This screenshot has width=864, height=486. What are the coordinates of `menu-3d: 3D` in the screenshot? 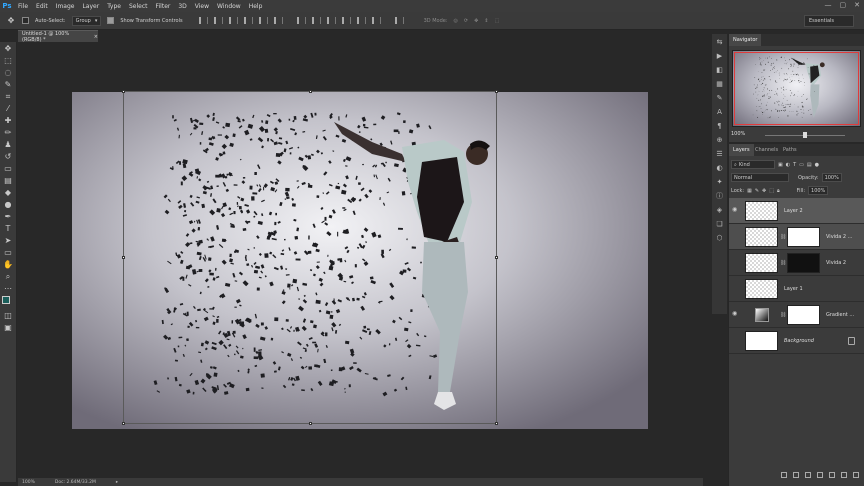 It's located at (182, 6).